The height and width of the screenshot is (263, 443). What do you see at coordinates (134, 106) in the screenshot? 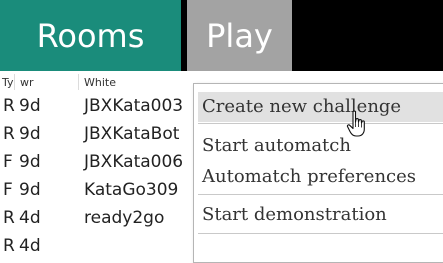
I see `cell-white: JBXKata003` at bounding box center [134, 106].